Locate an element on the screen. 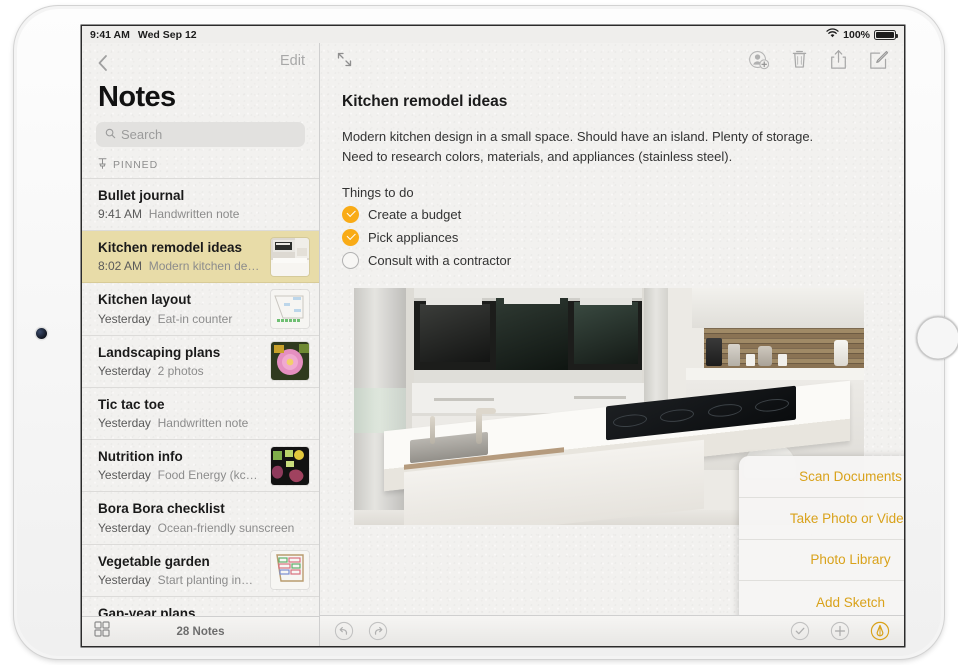  add-person-icon is located at coordinates (759, 62).